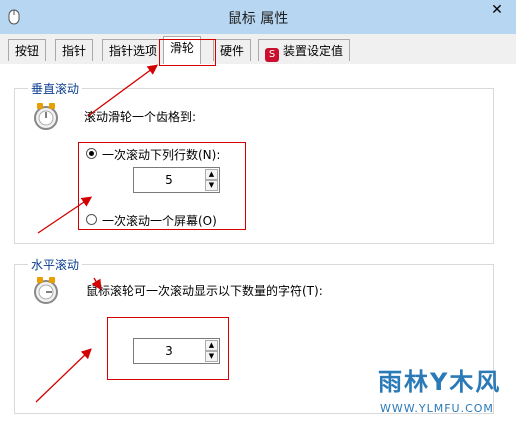  What do you see at coordinates (204, 291) in the screenshot?
I see `horizontal-scroll-description: 鼠标滚轮可一次滚动显示以下数量的字符(T):` at bounding box center [204, 291].